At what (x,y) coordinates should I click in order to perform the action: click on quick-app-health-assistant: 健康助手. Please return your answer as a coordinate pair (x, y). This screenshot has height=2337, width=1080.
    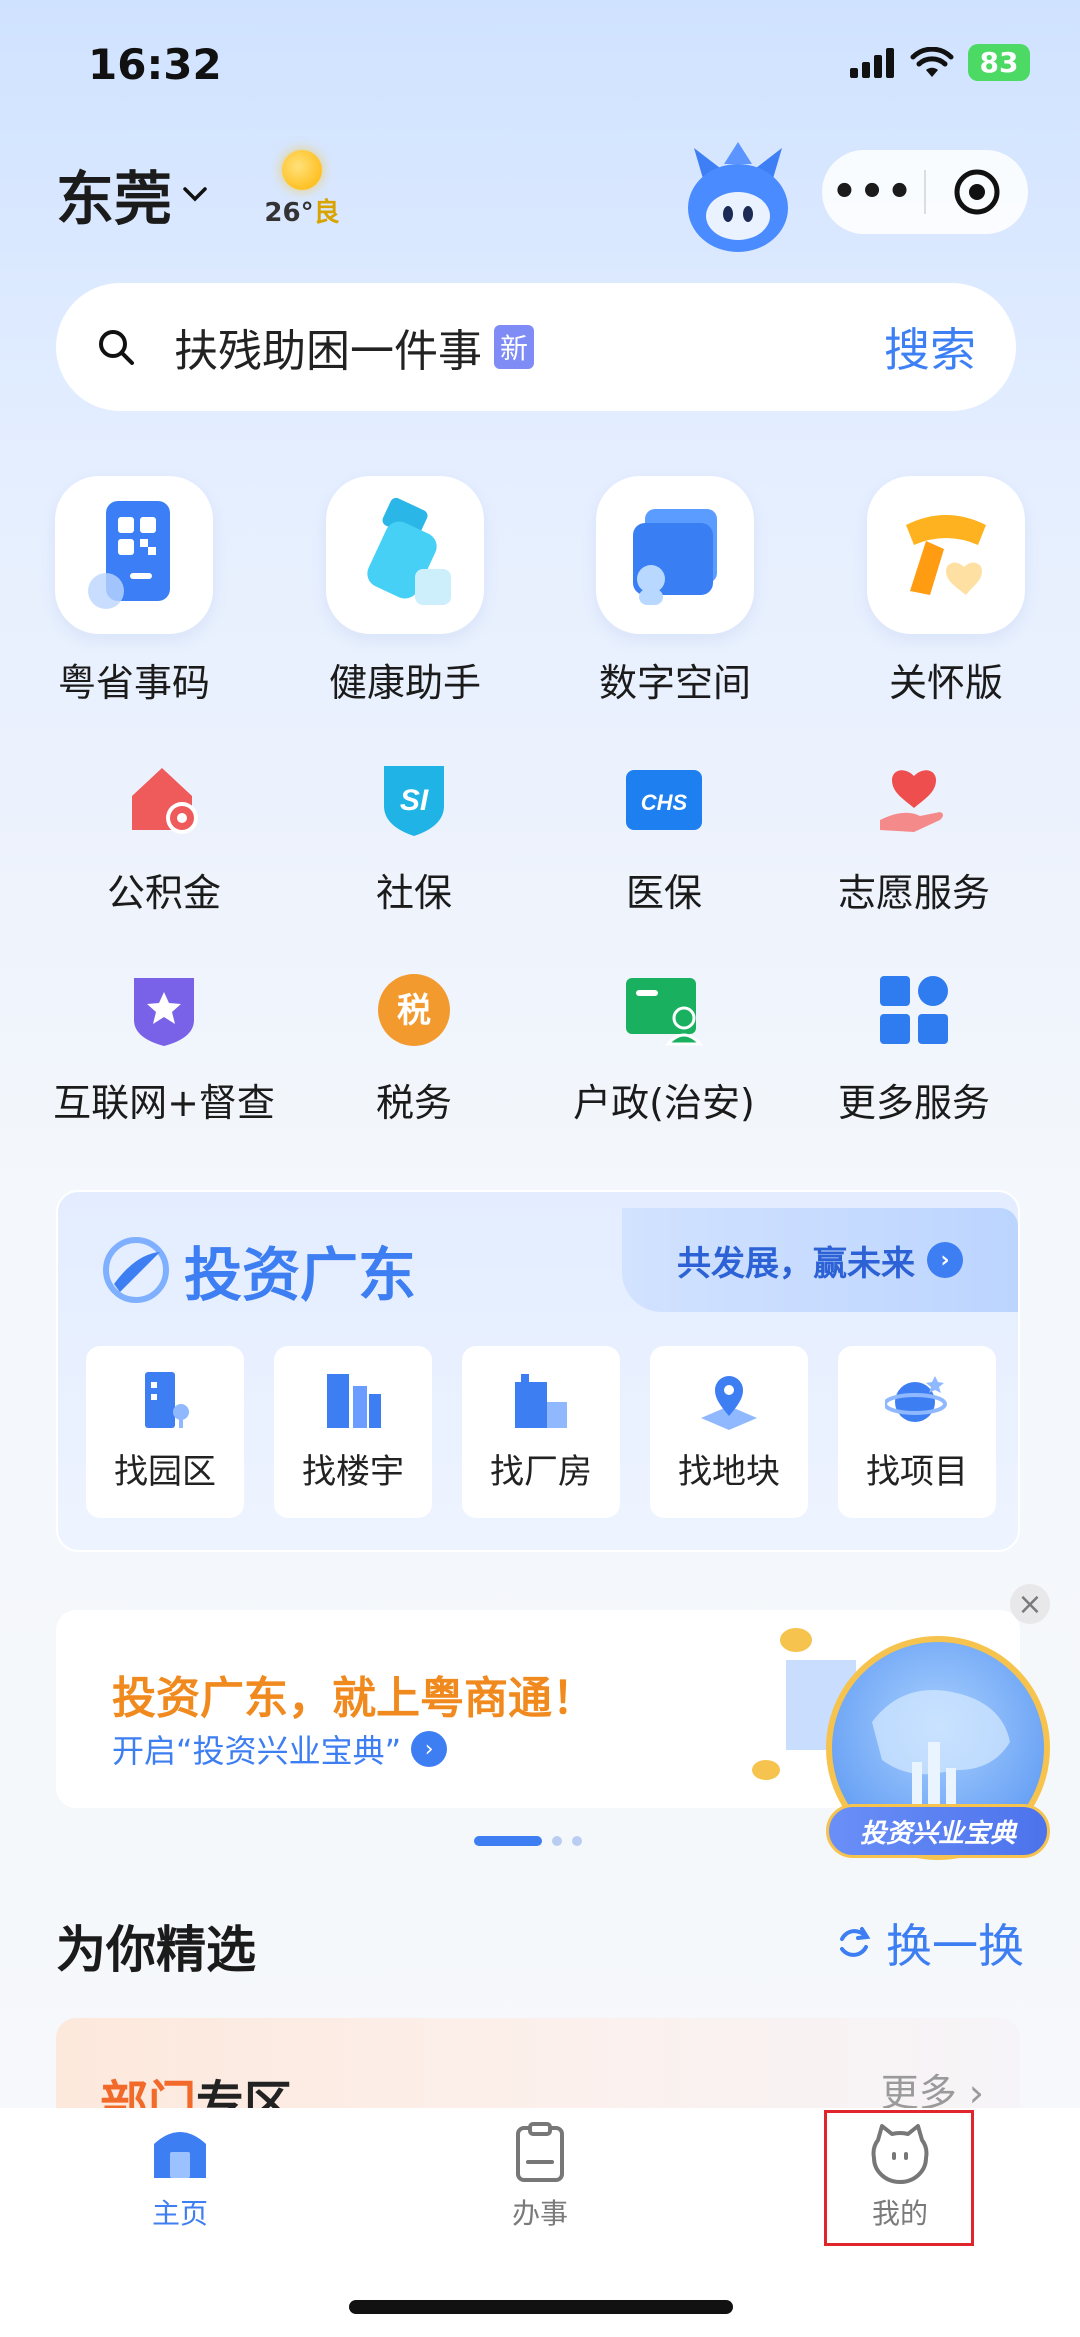
    Looking at the image, I should click on (405, 591).